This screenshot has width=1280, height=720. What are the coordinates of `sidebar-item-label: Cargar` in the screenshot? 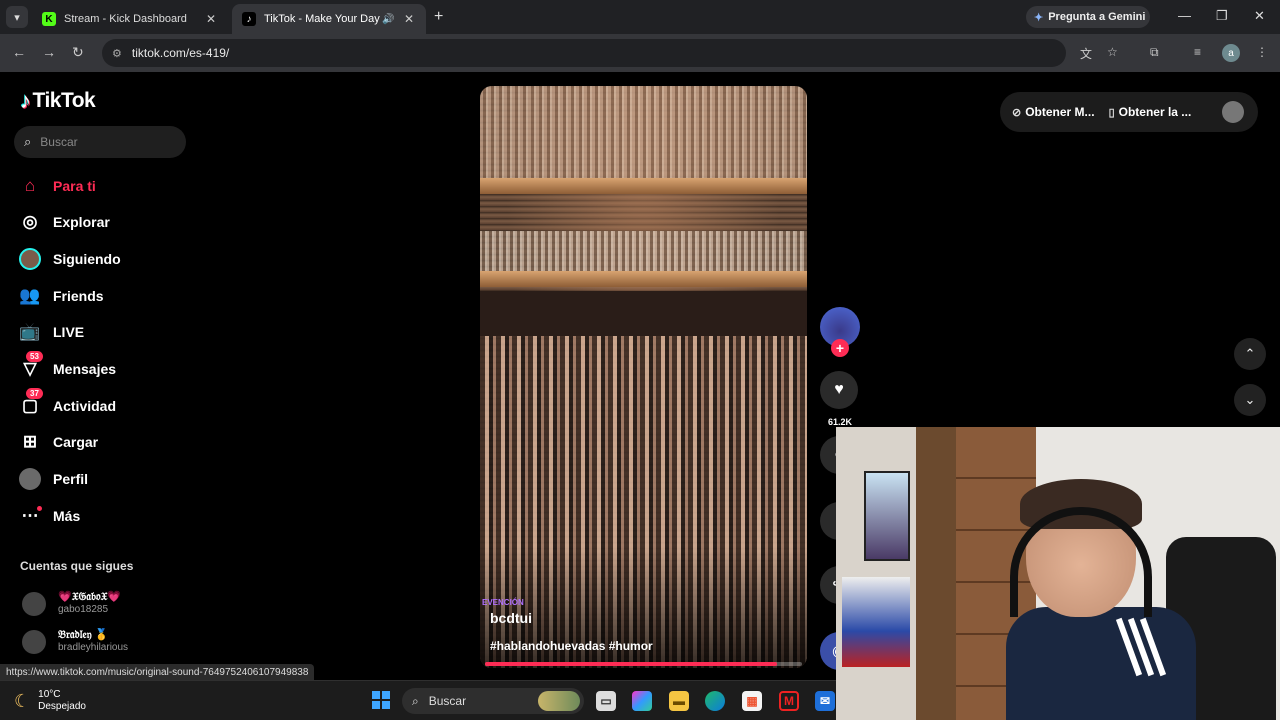 It's located at (76, 442).